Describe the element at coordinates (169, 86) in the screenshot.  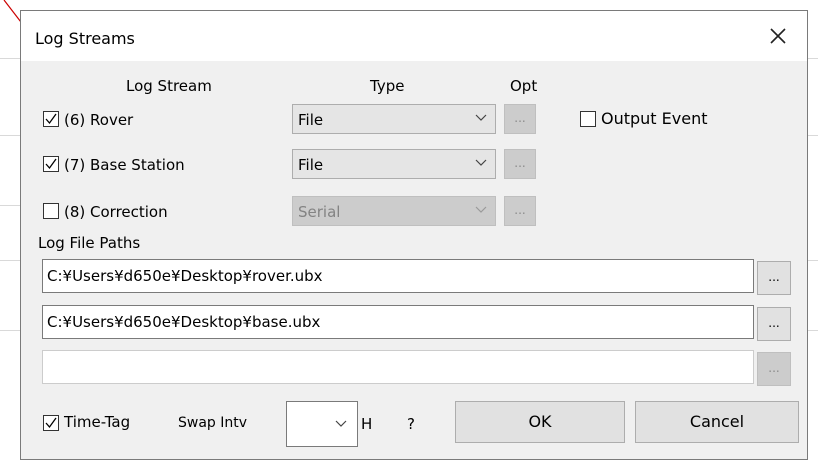
I see `header-log-stream: Log Stream` at that location.